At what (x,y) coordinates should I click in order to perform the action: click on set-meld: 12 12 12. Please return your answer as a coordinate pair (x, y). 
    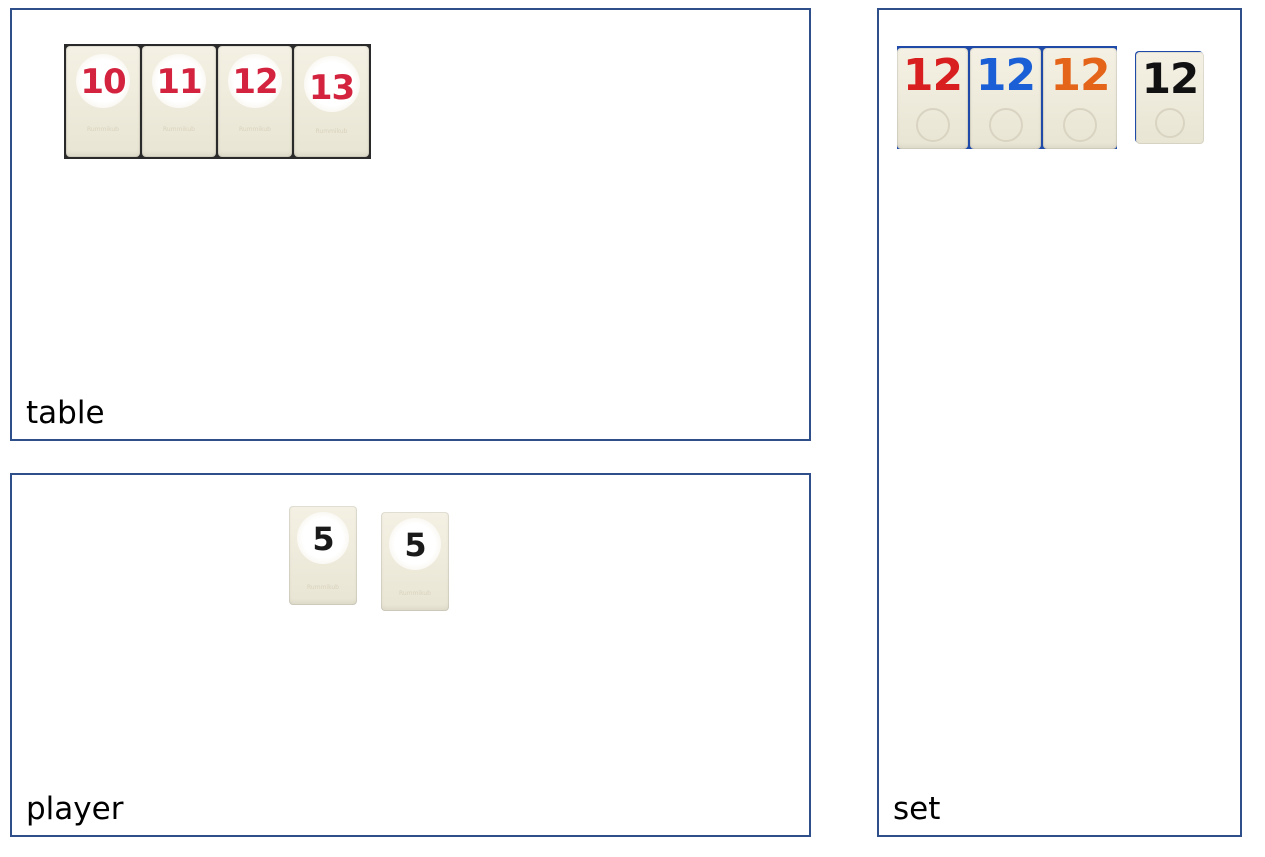
    Looking at the image, I should click on (1007, 97).